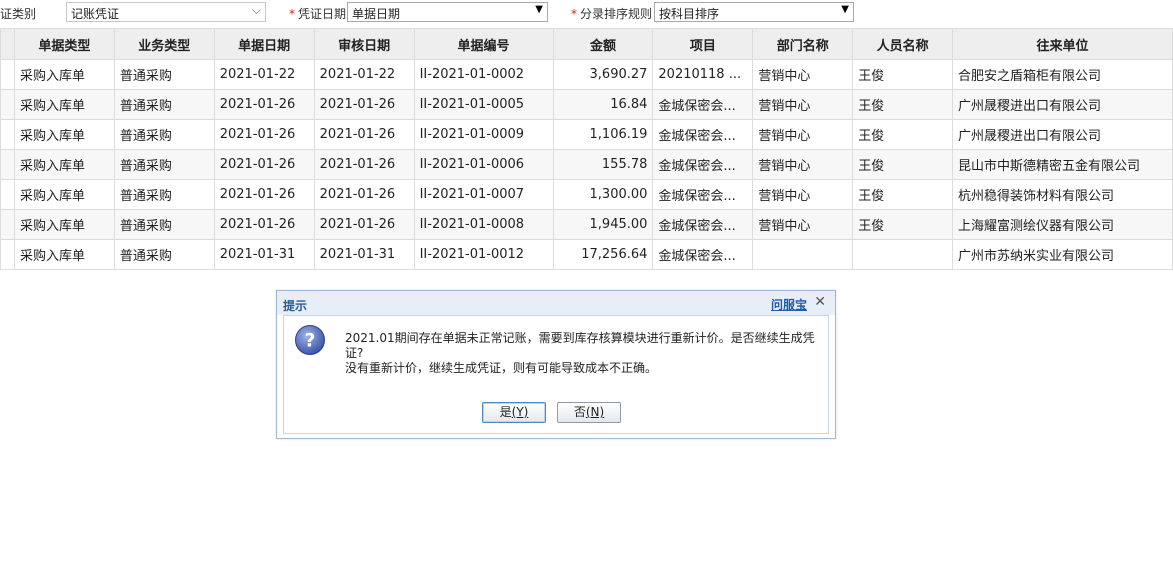 This screenshot has width=1173, height=574. What do you see at coordinates (483, 44) in the screenshot?
I see `column-header: 单据编号` at bounding box center [483, 44].